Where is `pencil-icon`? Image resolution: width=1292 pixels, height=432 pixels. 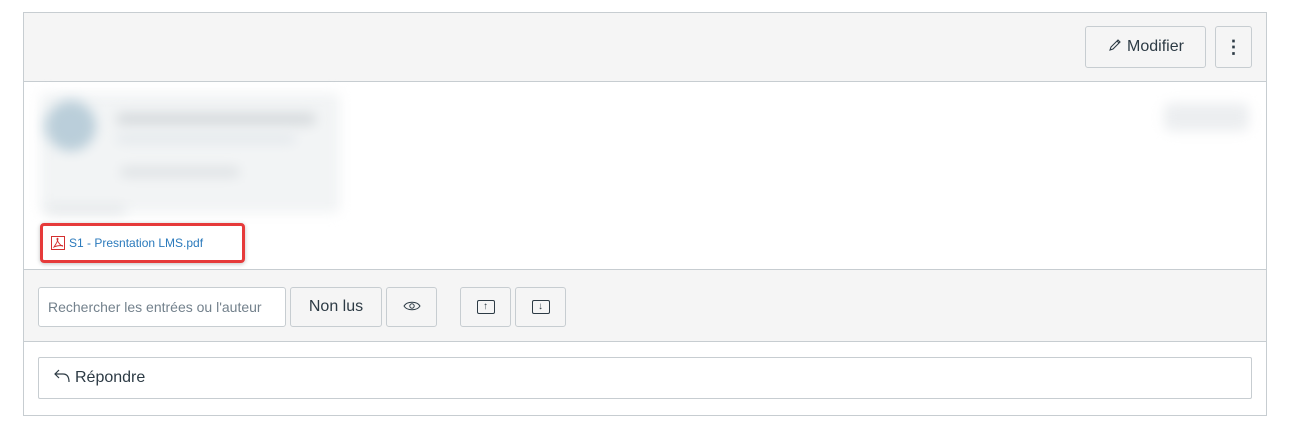 pencil-icon is located at coordinates (1115, 47).